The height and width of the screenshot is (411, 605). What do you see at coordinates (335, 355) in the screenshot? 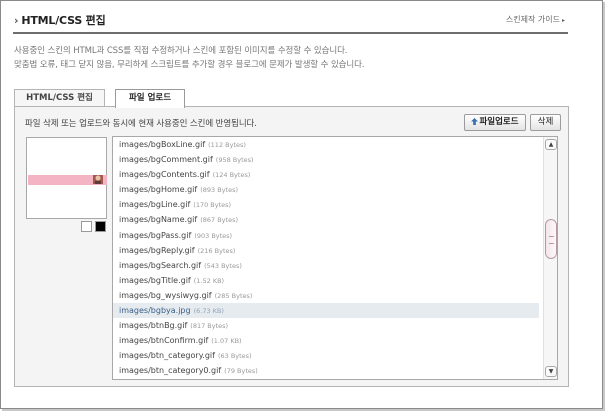
I see `file-list-item: images/btn_category.gif (63 Bytes)` at bounding box center [335, 355].